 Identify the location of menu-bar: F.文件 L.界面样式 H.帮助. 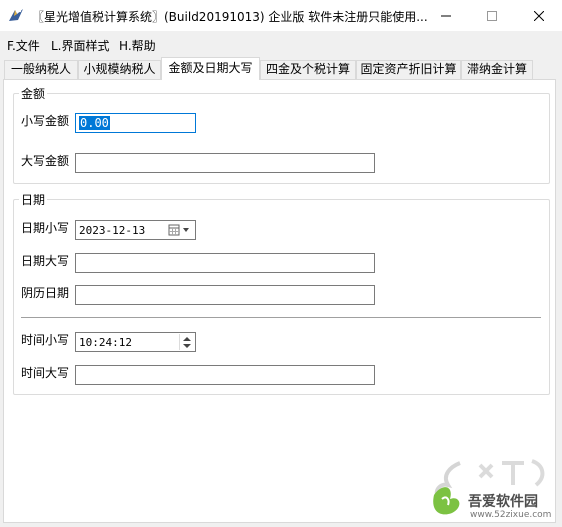
(281, 44).